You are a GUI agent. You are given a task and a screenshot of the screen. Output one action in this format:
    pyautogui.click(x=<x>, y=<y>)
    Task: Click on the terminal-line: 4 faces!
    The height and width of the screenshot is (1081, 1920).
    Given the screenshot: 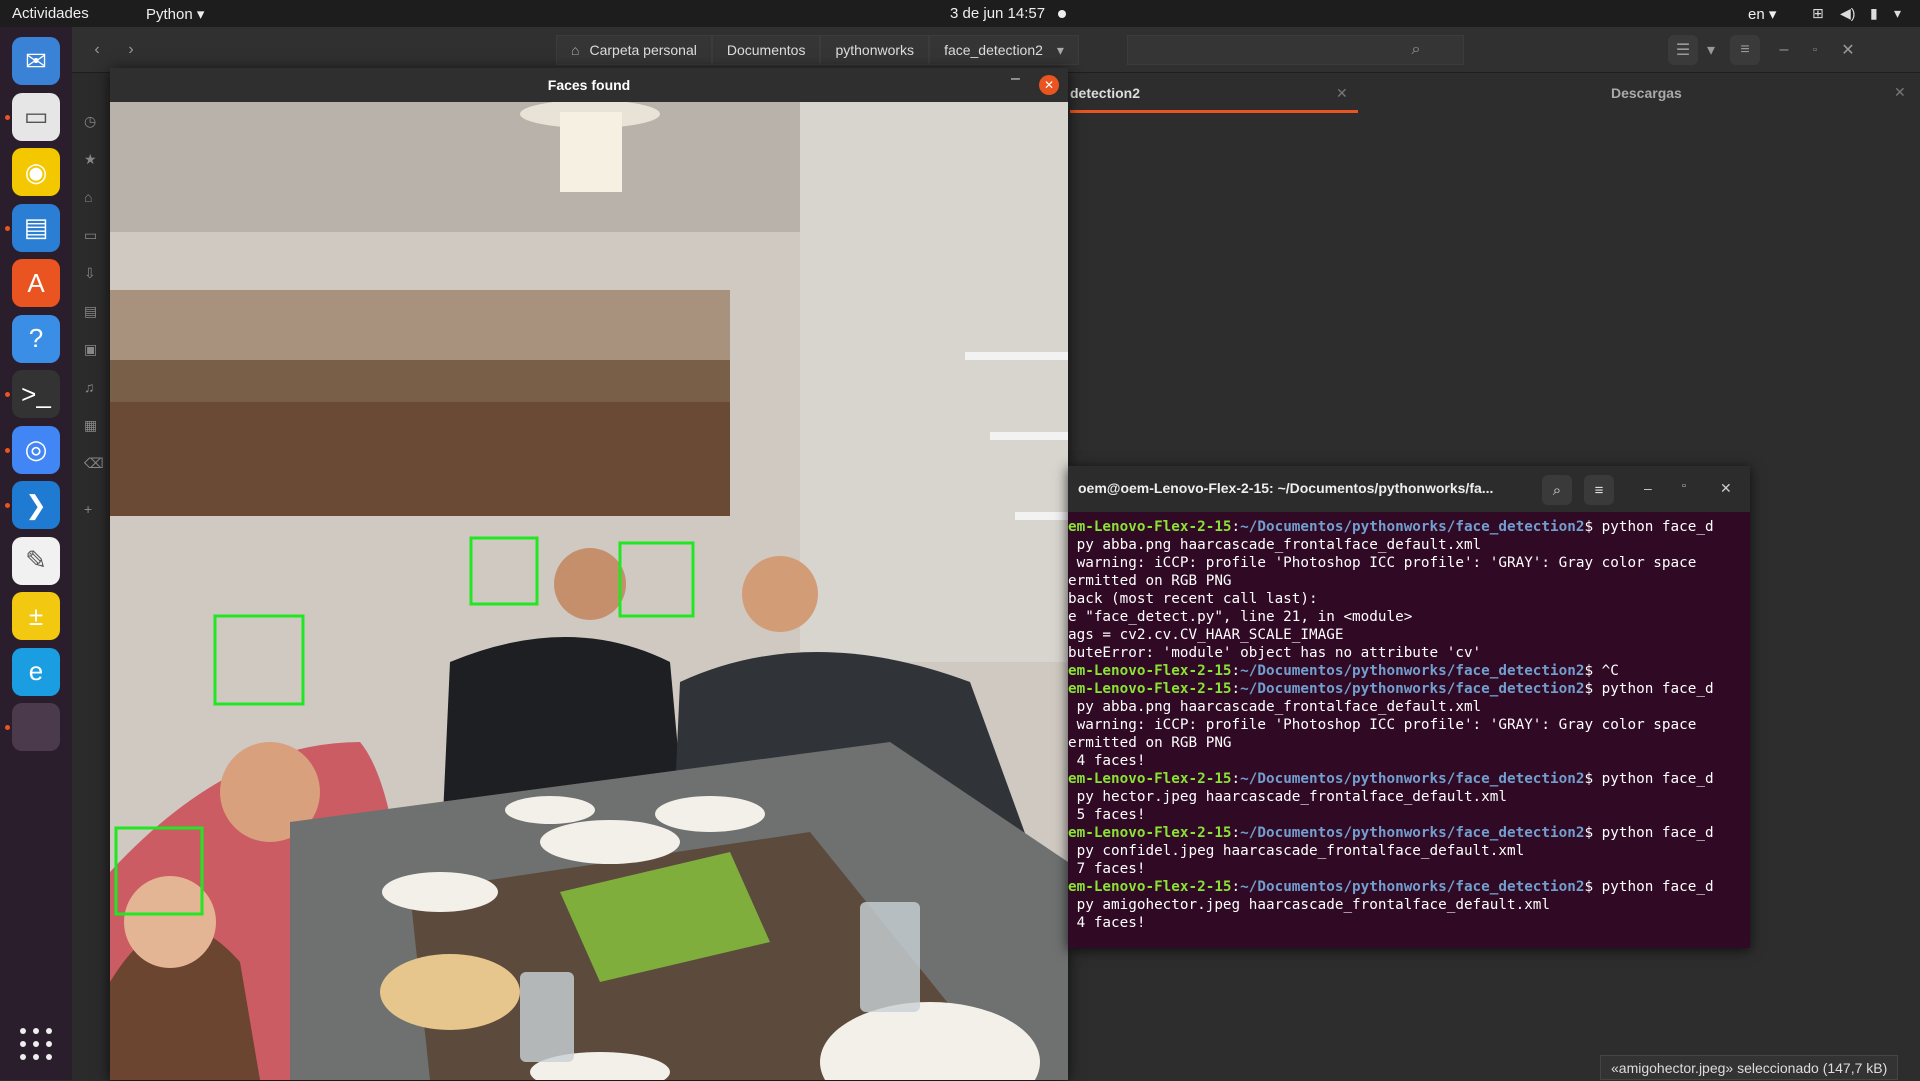 What is the action you would take?
    pyautogui.click(x=1409, y=761)
    